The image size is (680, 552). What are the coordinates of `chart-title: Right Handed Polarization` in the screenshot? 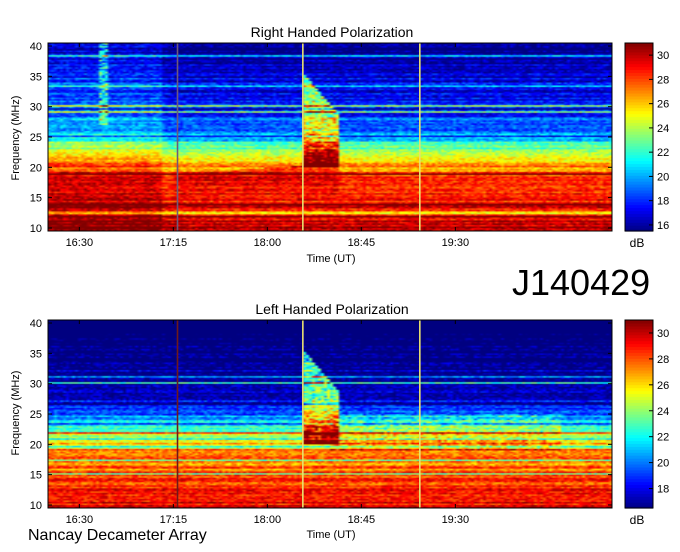 It's located at (332, 32).